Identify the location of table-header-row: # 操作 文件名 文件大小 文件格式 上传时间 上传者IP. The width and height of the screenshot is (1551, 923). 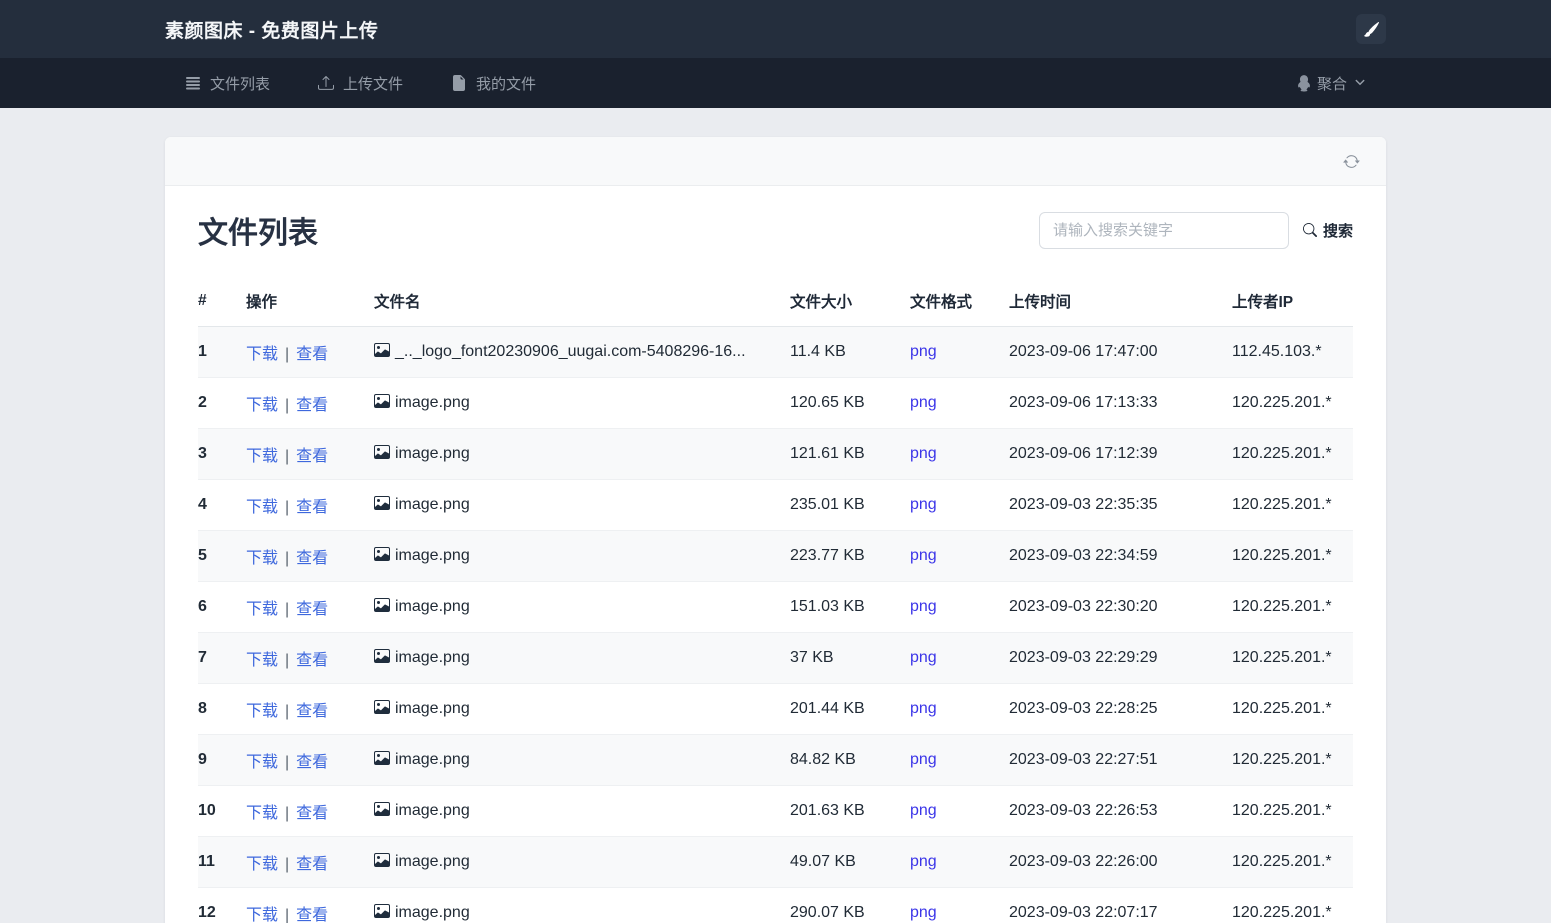
(775, 301).